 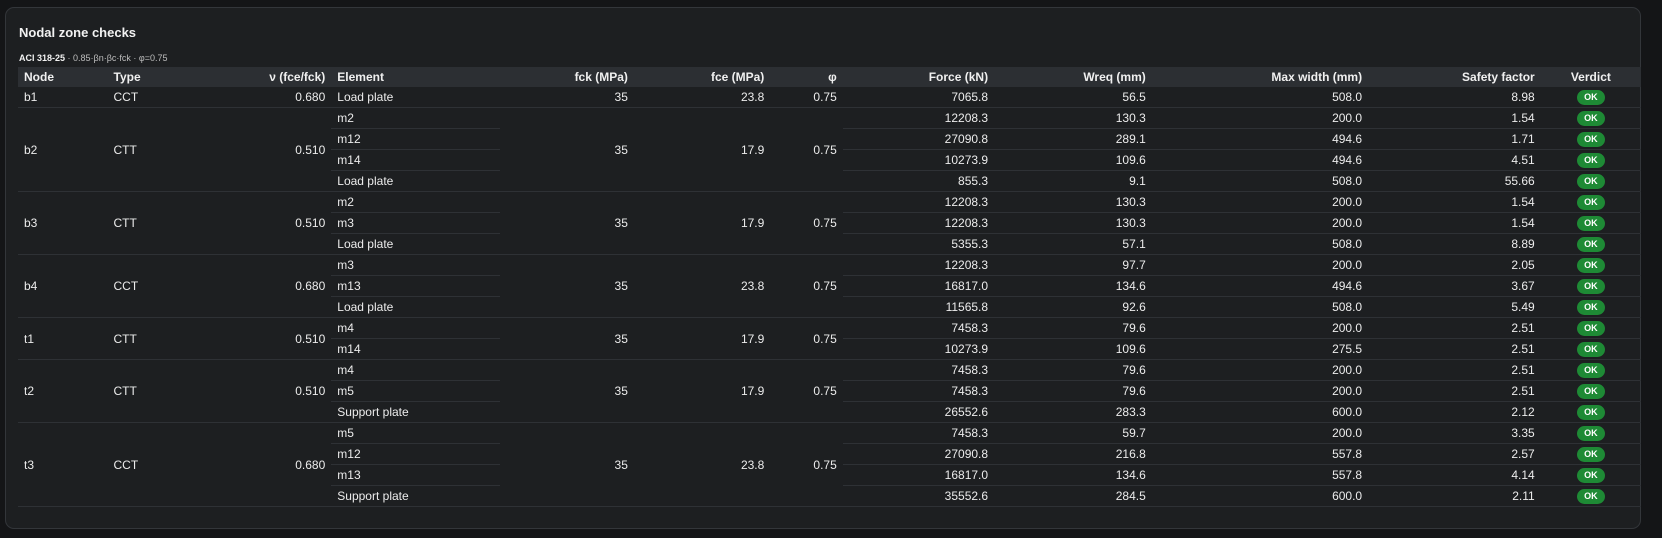 I want to click on wreq-cell: 92.6, so click(x=1073, y=307).